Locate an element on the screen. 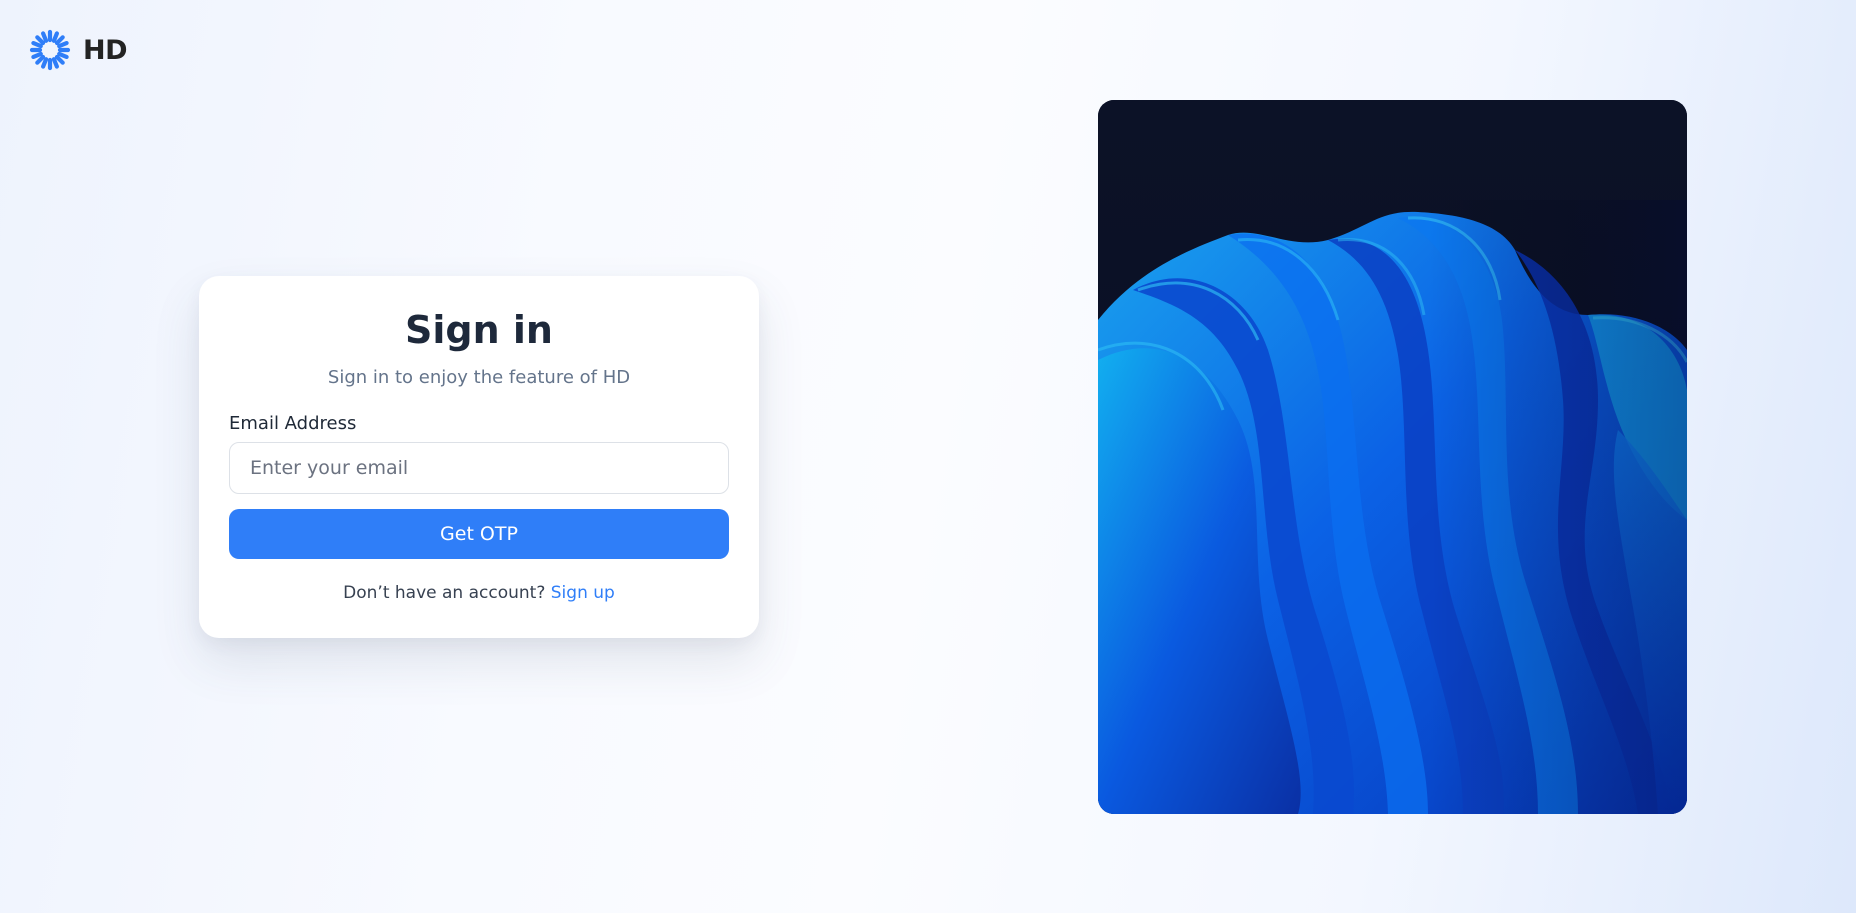 This screenshot has width=1856, height=913. get-otp-button: Get OTP is located at coordinates (479, 534).